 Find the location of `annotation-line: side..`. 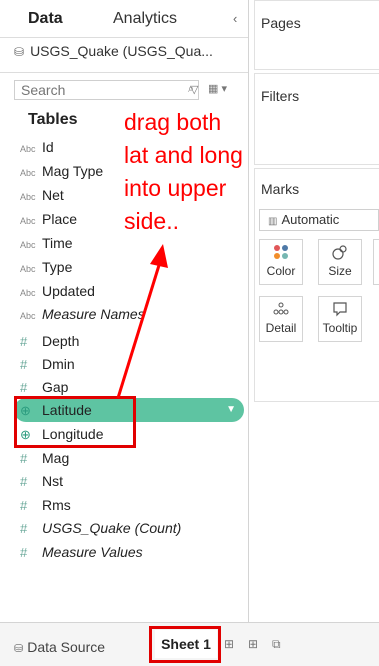

annotation-line: side.. is located at coordinates (151, 221).